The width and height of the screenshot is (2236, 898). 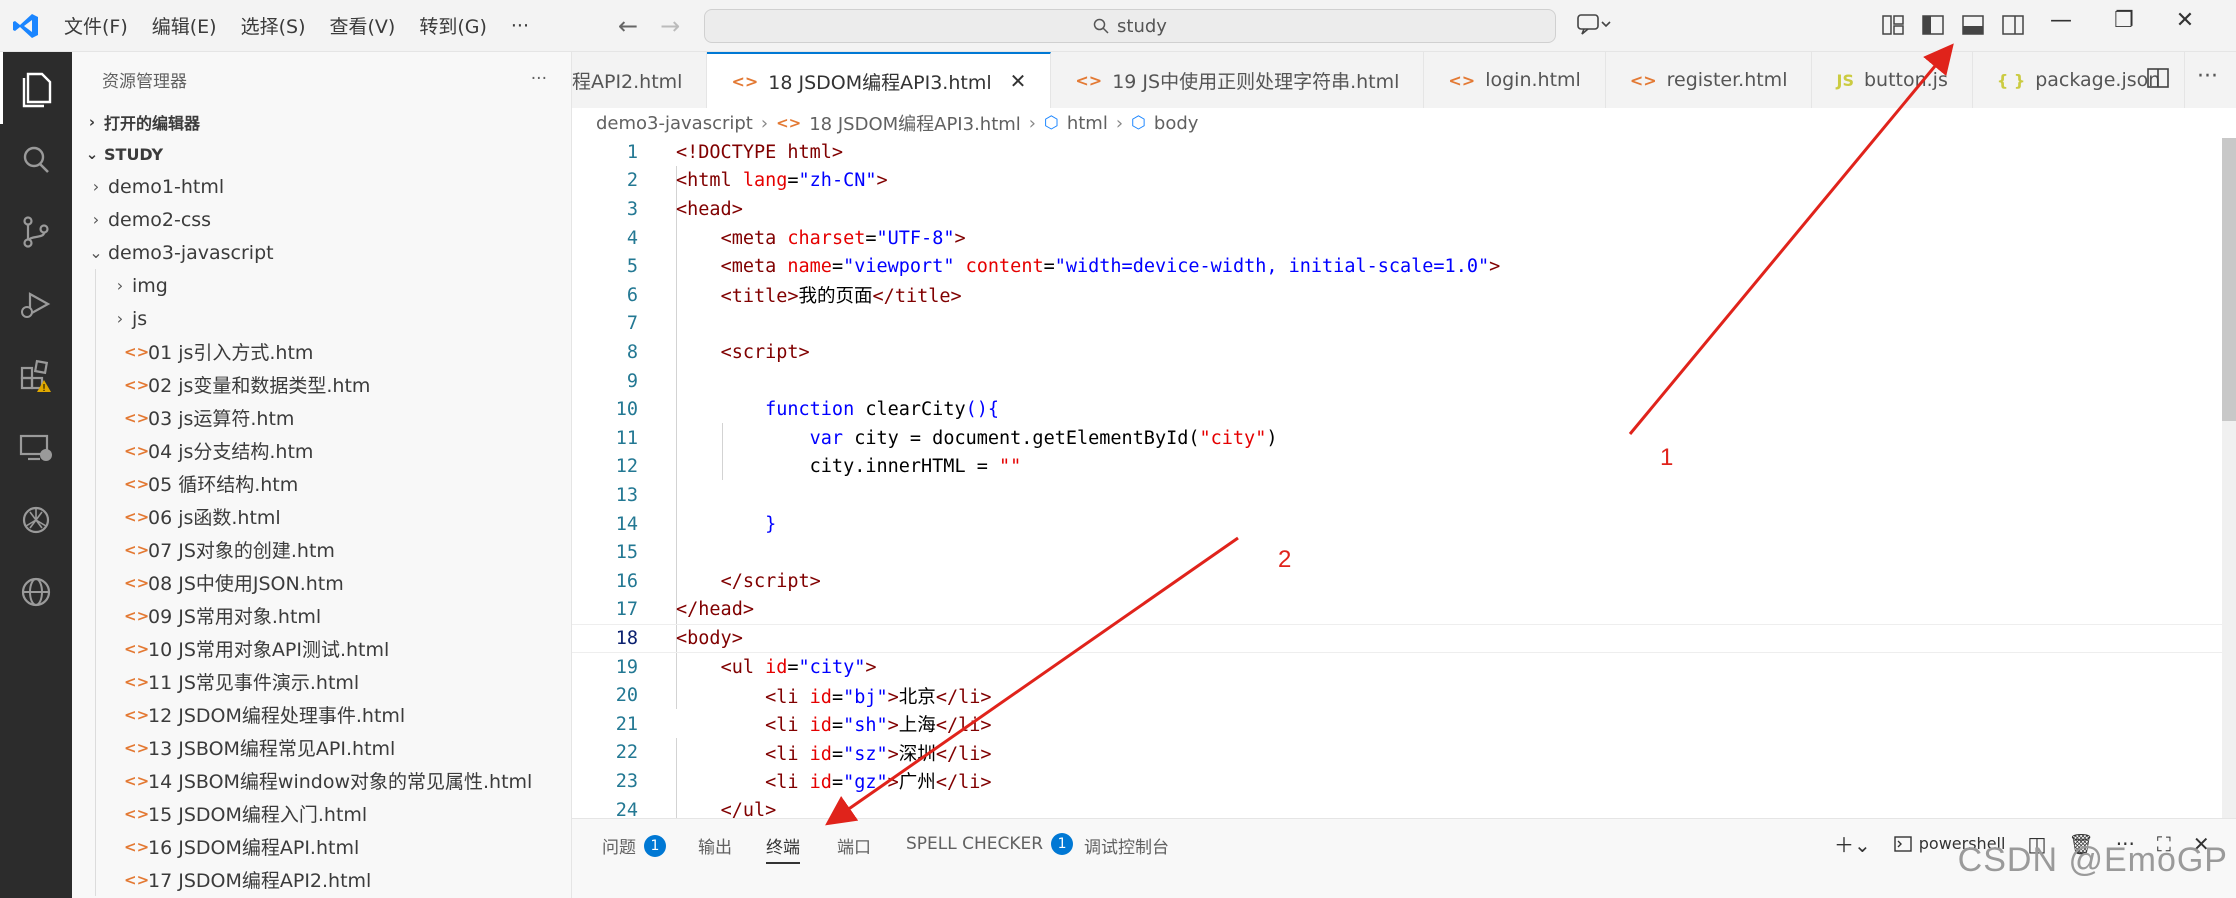 What do you see at coordinates (36, 448) in the screenshot?
I see `remote-explorer-icon` at bounding box center [36, 448].